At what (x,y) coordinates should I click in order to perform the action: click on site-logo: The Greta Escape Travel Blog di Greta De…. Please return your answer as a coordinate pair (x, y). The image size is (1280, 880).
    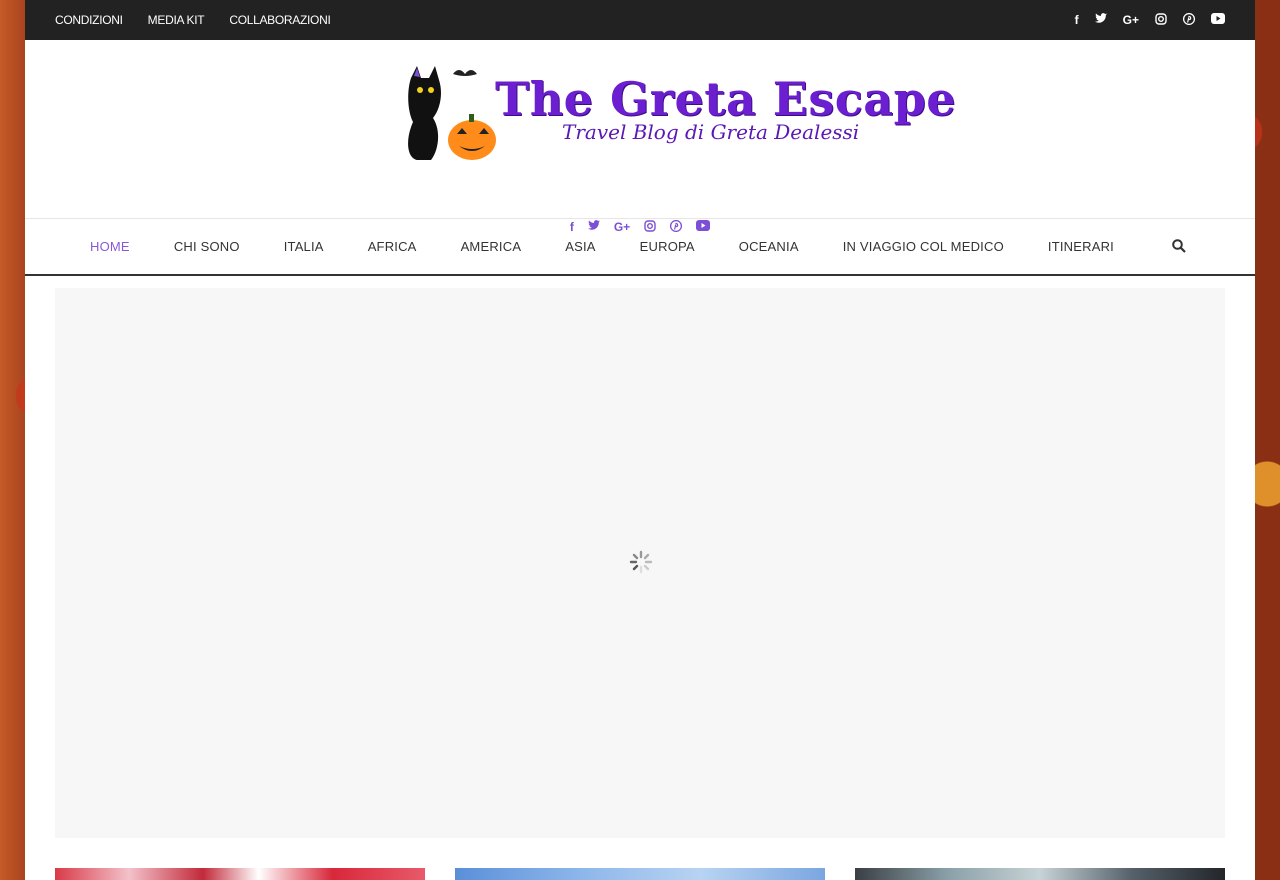
    Looking at the image, I should click on (676, 111).